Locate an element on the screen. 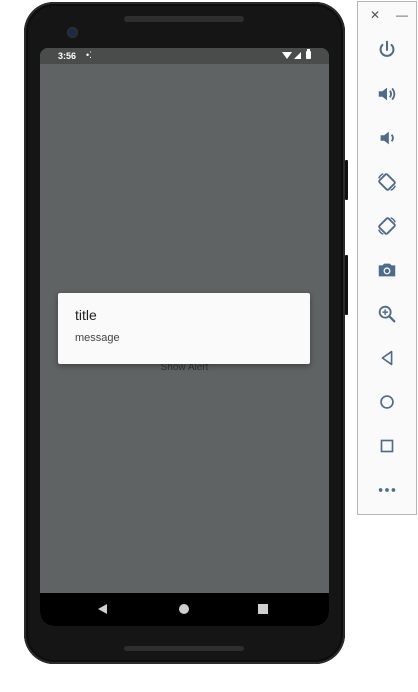  navigation-bar is located at coordinates (184, 609).